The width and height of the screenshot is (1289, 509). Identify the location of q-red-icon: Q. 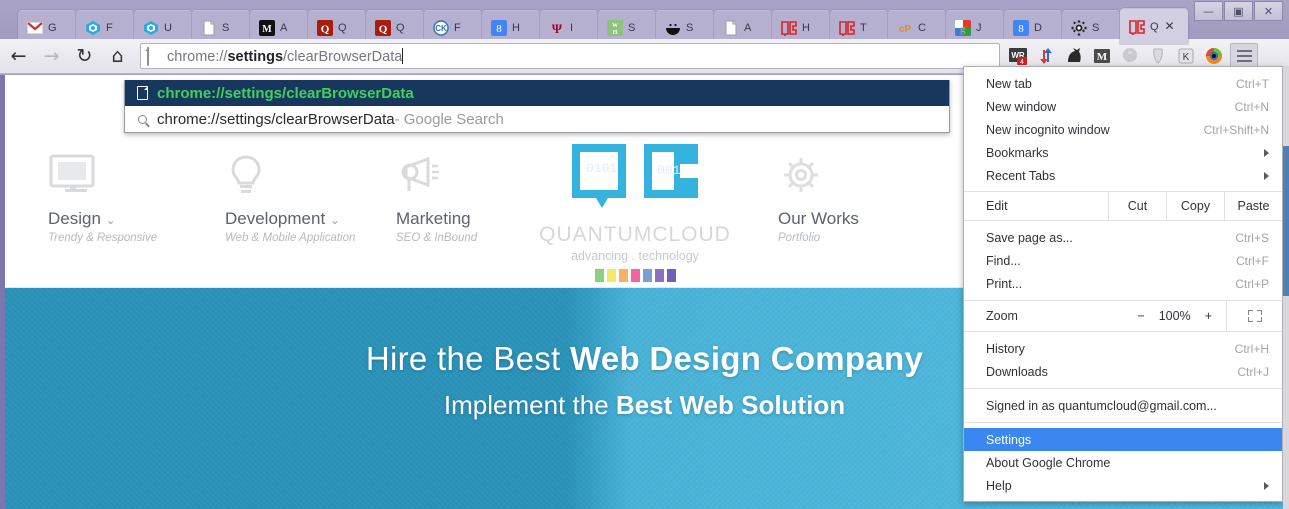
(325, 27).